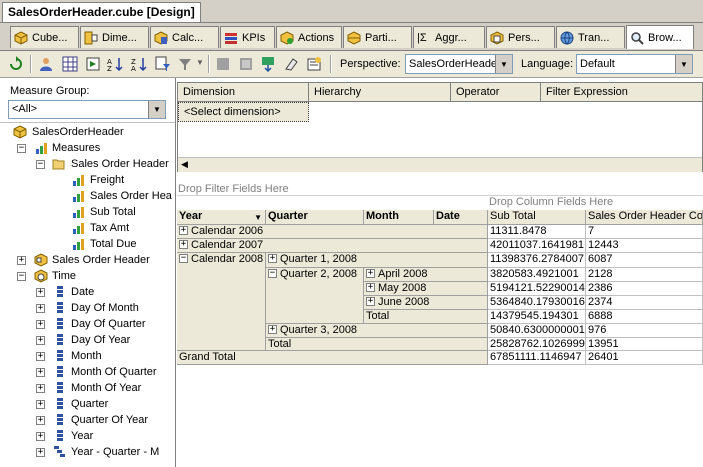  What do you see at coordinates (223, 64) in the screenshot?
I see `expand-icon` at bounding box center [223, 64].